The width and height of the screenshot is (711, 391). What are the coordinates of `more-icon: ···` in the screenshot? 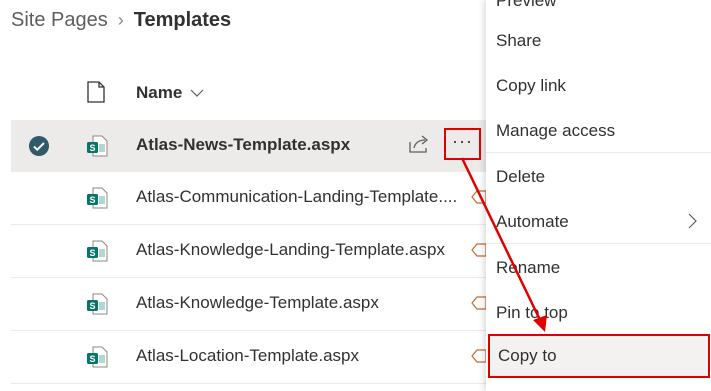 It's located at (462, 141).